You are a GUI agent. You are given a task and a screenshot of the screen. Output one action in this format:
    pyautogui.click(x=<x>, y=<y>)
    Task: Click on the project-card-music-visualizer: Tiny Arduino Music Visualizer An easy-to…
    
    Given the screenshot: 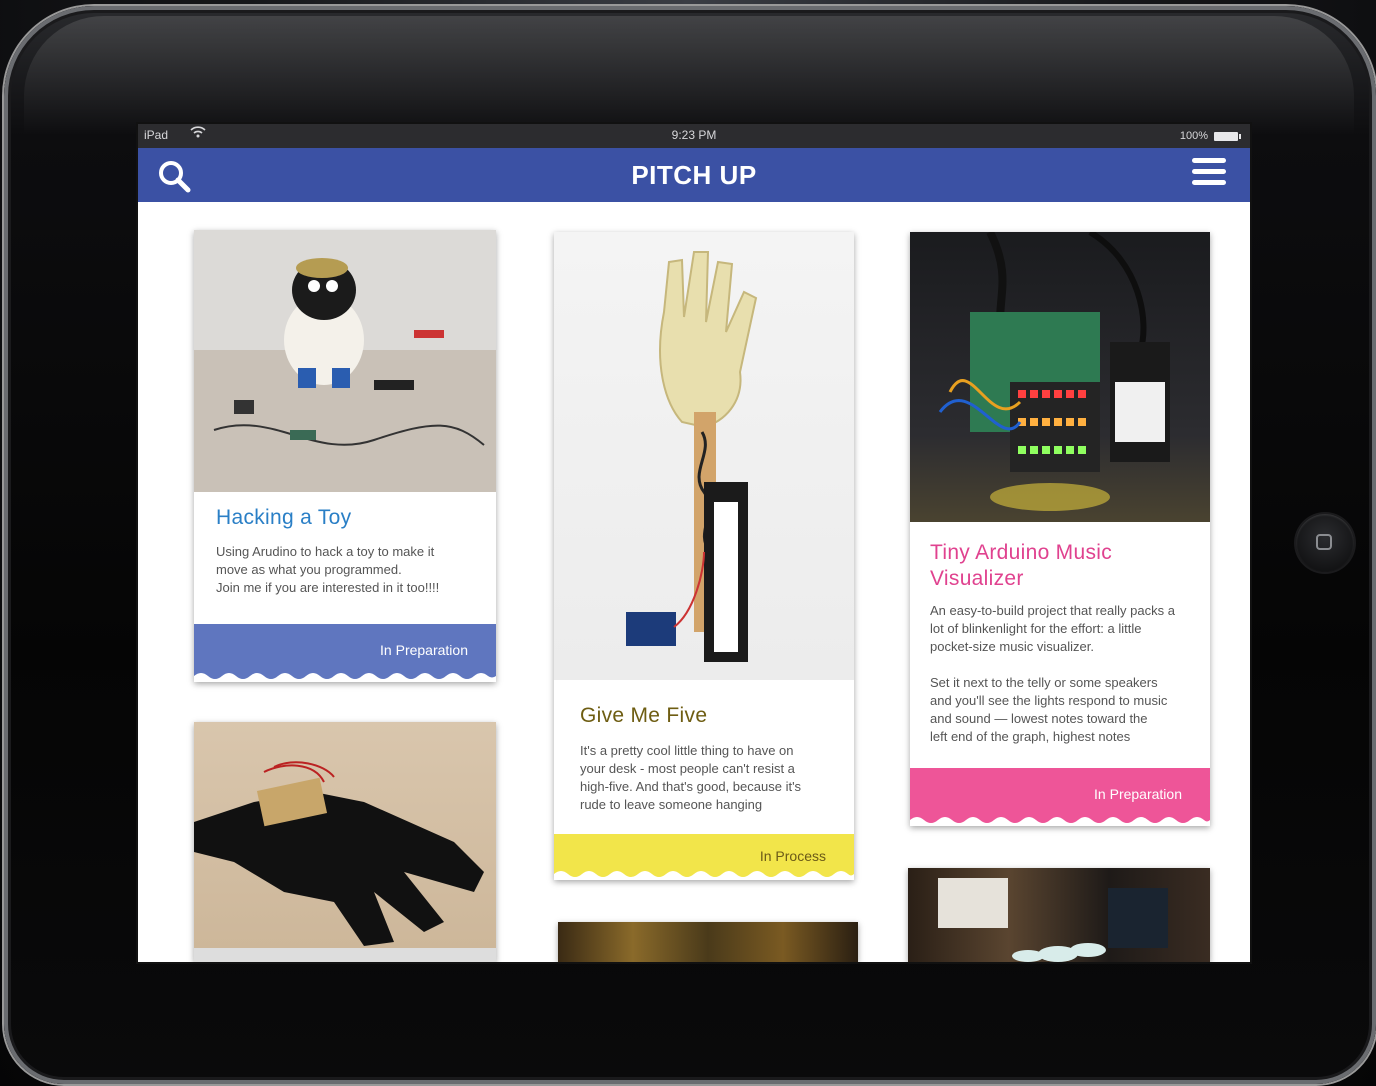 What is the action you would take?
    pyautogui.click(x=1060, y=529)
    